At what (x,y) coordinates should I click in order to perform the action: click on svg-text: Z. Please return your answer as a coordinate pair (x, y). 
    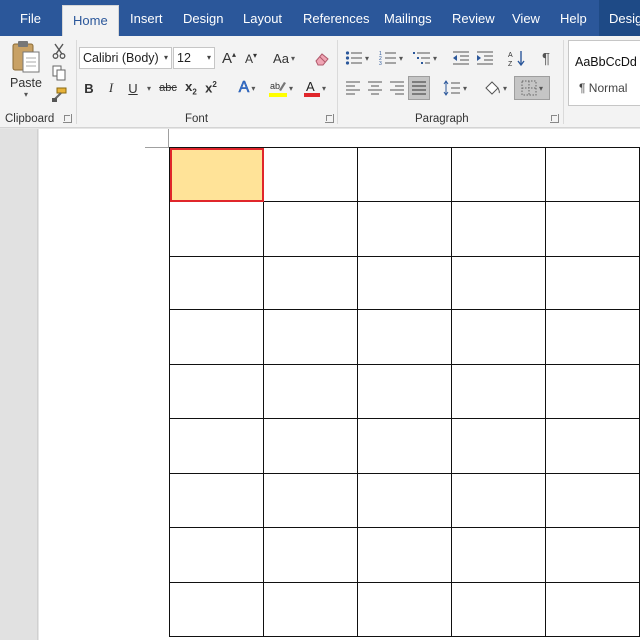
    Looking at the image, I should click on (510, 64).